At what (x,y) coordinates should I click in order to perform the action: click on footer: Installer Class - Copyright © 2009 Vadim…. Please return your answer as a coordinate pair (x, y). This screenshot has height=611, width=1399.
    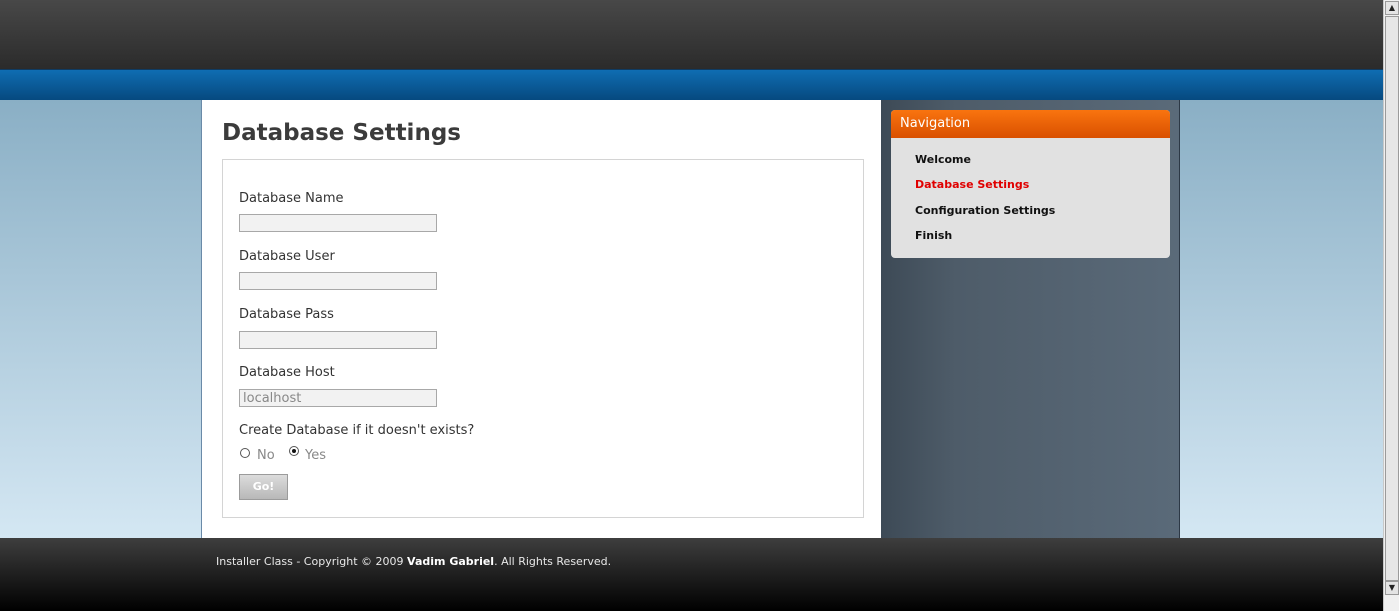
    Looking at the image, I should click on (691, 574).